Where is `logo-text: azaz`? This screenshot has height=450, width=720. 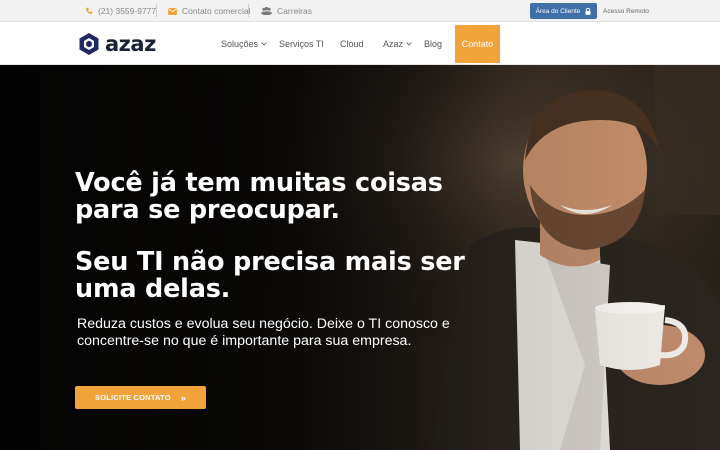 logo-text: azaz is located at coordinates (130, 43).